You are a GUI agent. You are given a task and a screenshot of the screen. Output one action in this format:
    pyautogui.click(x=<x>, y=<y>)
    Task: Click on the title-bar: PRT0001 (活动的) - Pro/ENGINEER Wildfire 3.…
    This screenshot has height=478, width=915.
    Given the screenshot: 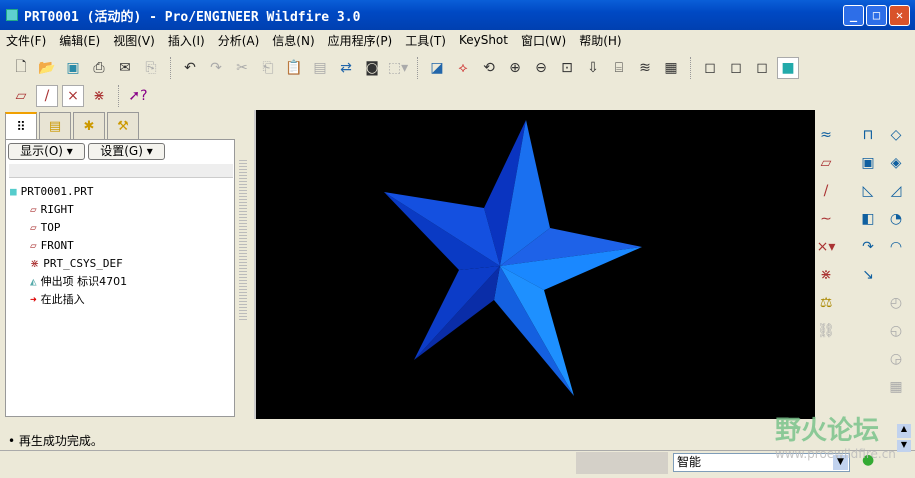 What is the action you would take?
    pyautogui.click(x=457, y=15)
    